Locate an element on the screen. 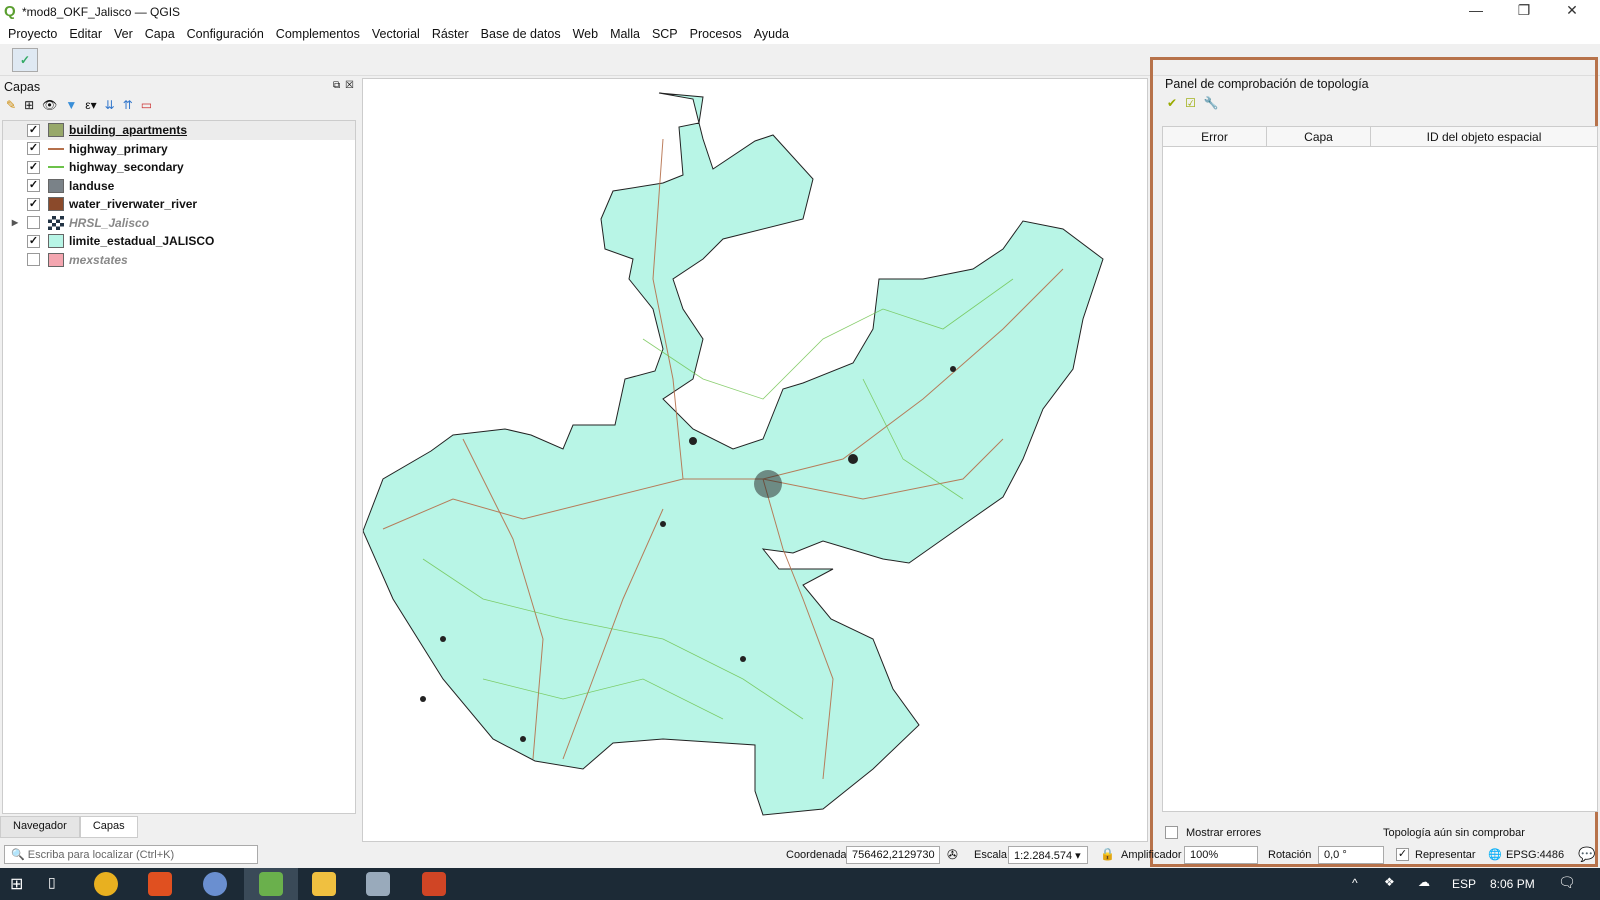  layer-name: highway_primary is located at coordinates (118, 148).